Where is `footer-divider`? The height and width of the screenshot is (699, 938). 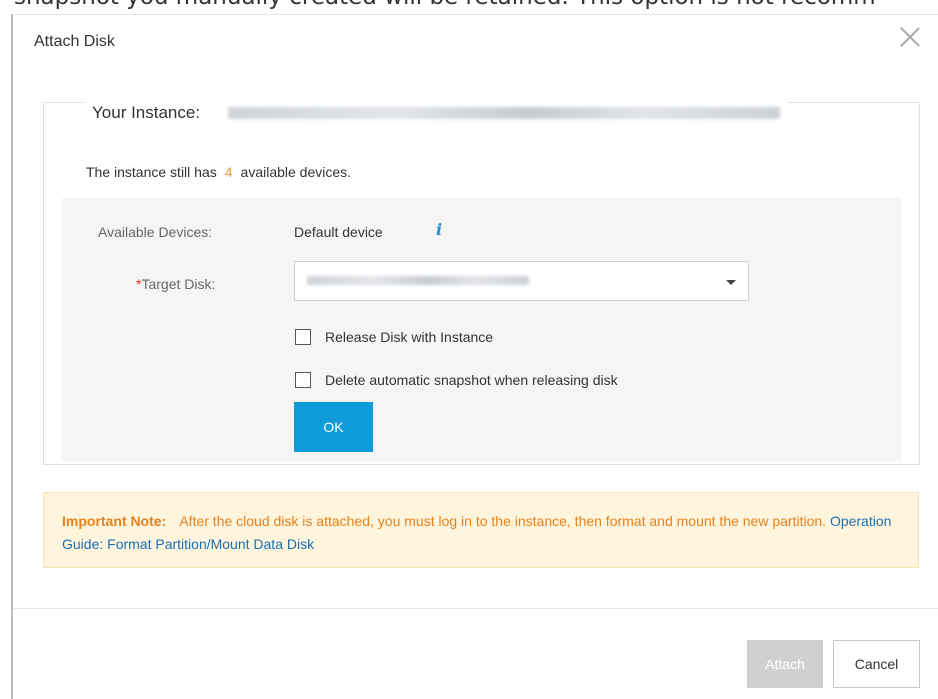 footer-divider is located at coordinates (475, 608).